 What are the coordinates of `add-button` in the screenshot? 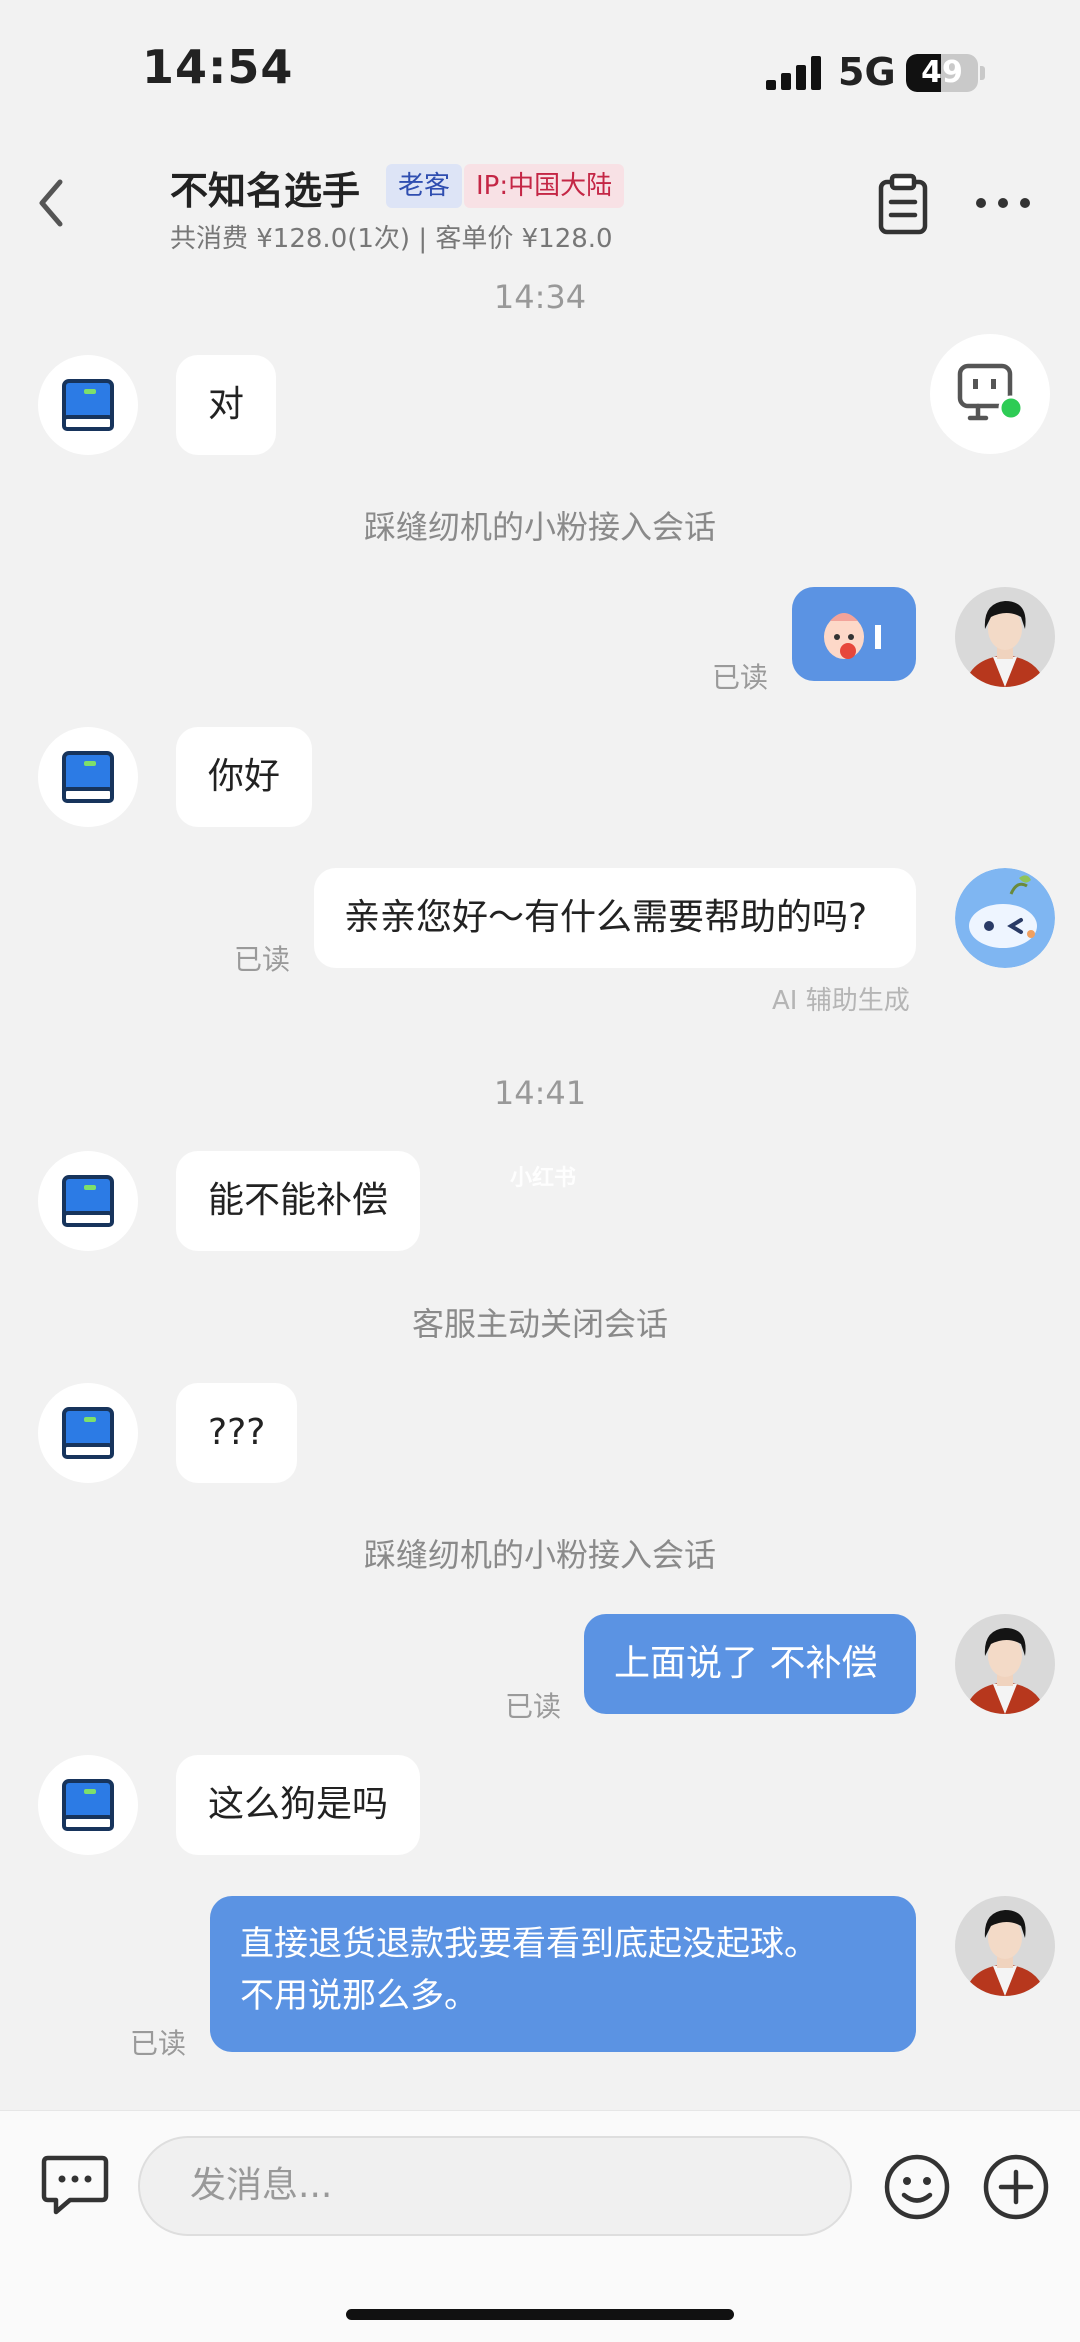 It's located at (1016, 2187).